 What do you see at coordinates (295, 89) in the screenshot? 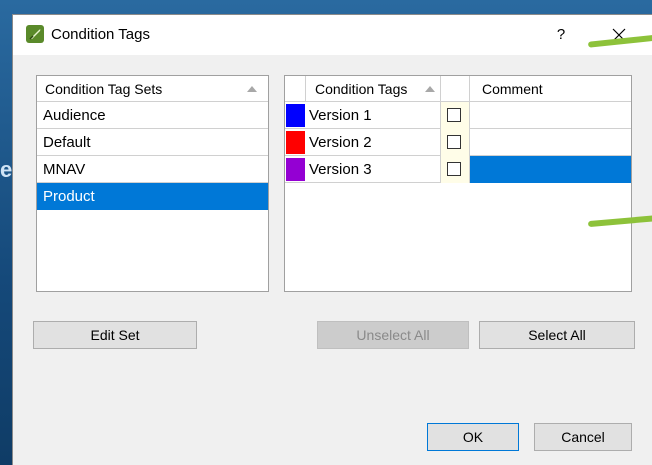
I see `tags-header-blank` at bounding box center [295, 89].